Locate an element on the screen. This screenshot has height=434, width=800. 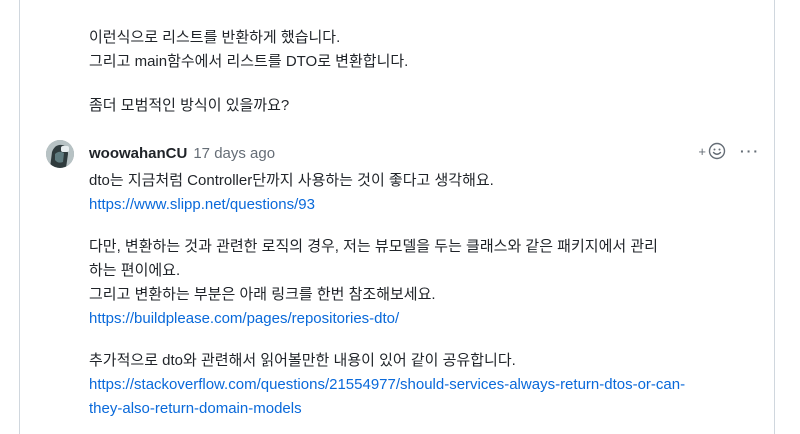
timestamp: 17 days ago is located at coordinates (234, 153).